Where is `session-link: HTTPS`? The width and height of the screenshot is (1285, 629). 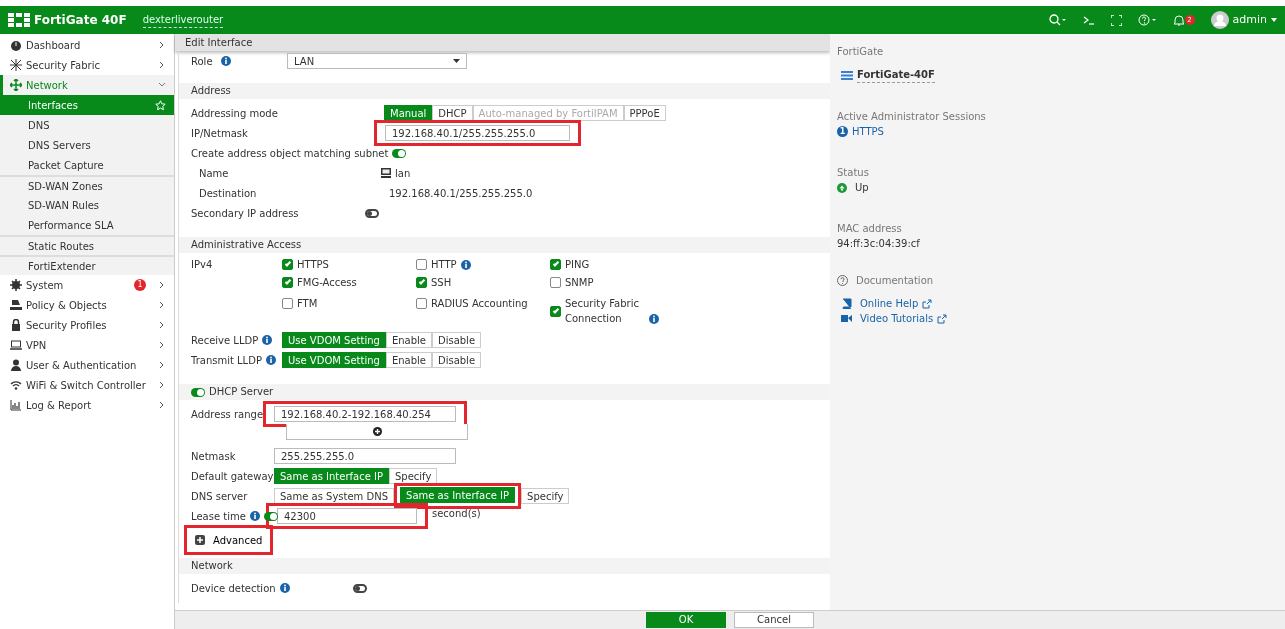
session-link: HTTPS is located at coordinates (868, 131).